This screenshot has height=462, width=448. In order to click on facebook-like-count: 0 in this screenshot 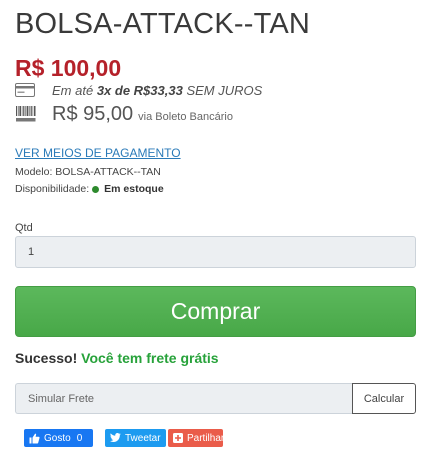, I will do `click(79, 438)`.